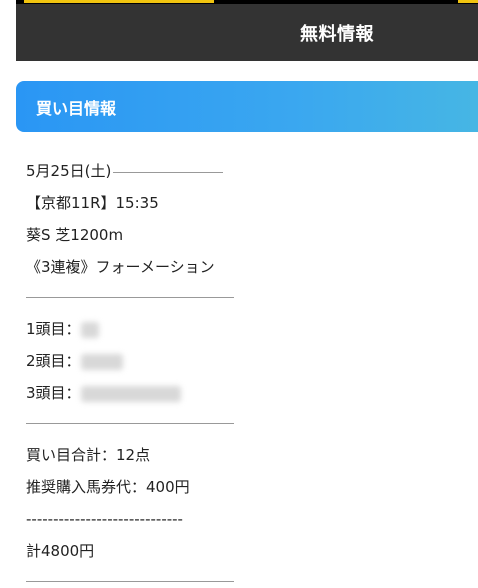 Image resolution: width=478 pixels, height=588 pixels. I want to click on pick-label-2: 2頭目：, so click(53, 361).